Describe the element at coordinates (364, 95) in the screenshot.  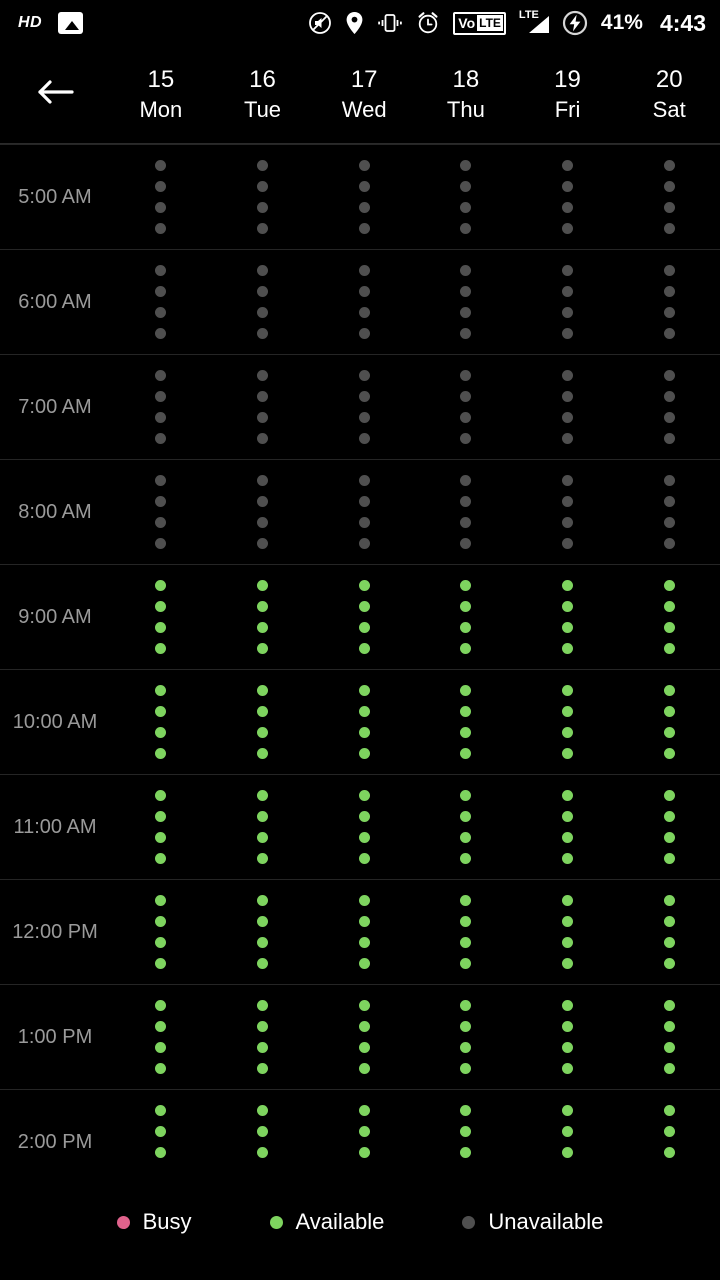
I see `day-column: 17 Wed` at that location.